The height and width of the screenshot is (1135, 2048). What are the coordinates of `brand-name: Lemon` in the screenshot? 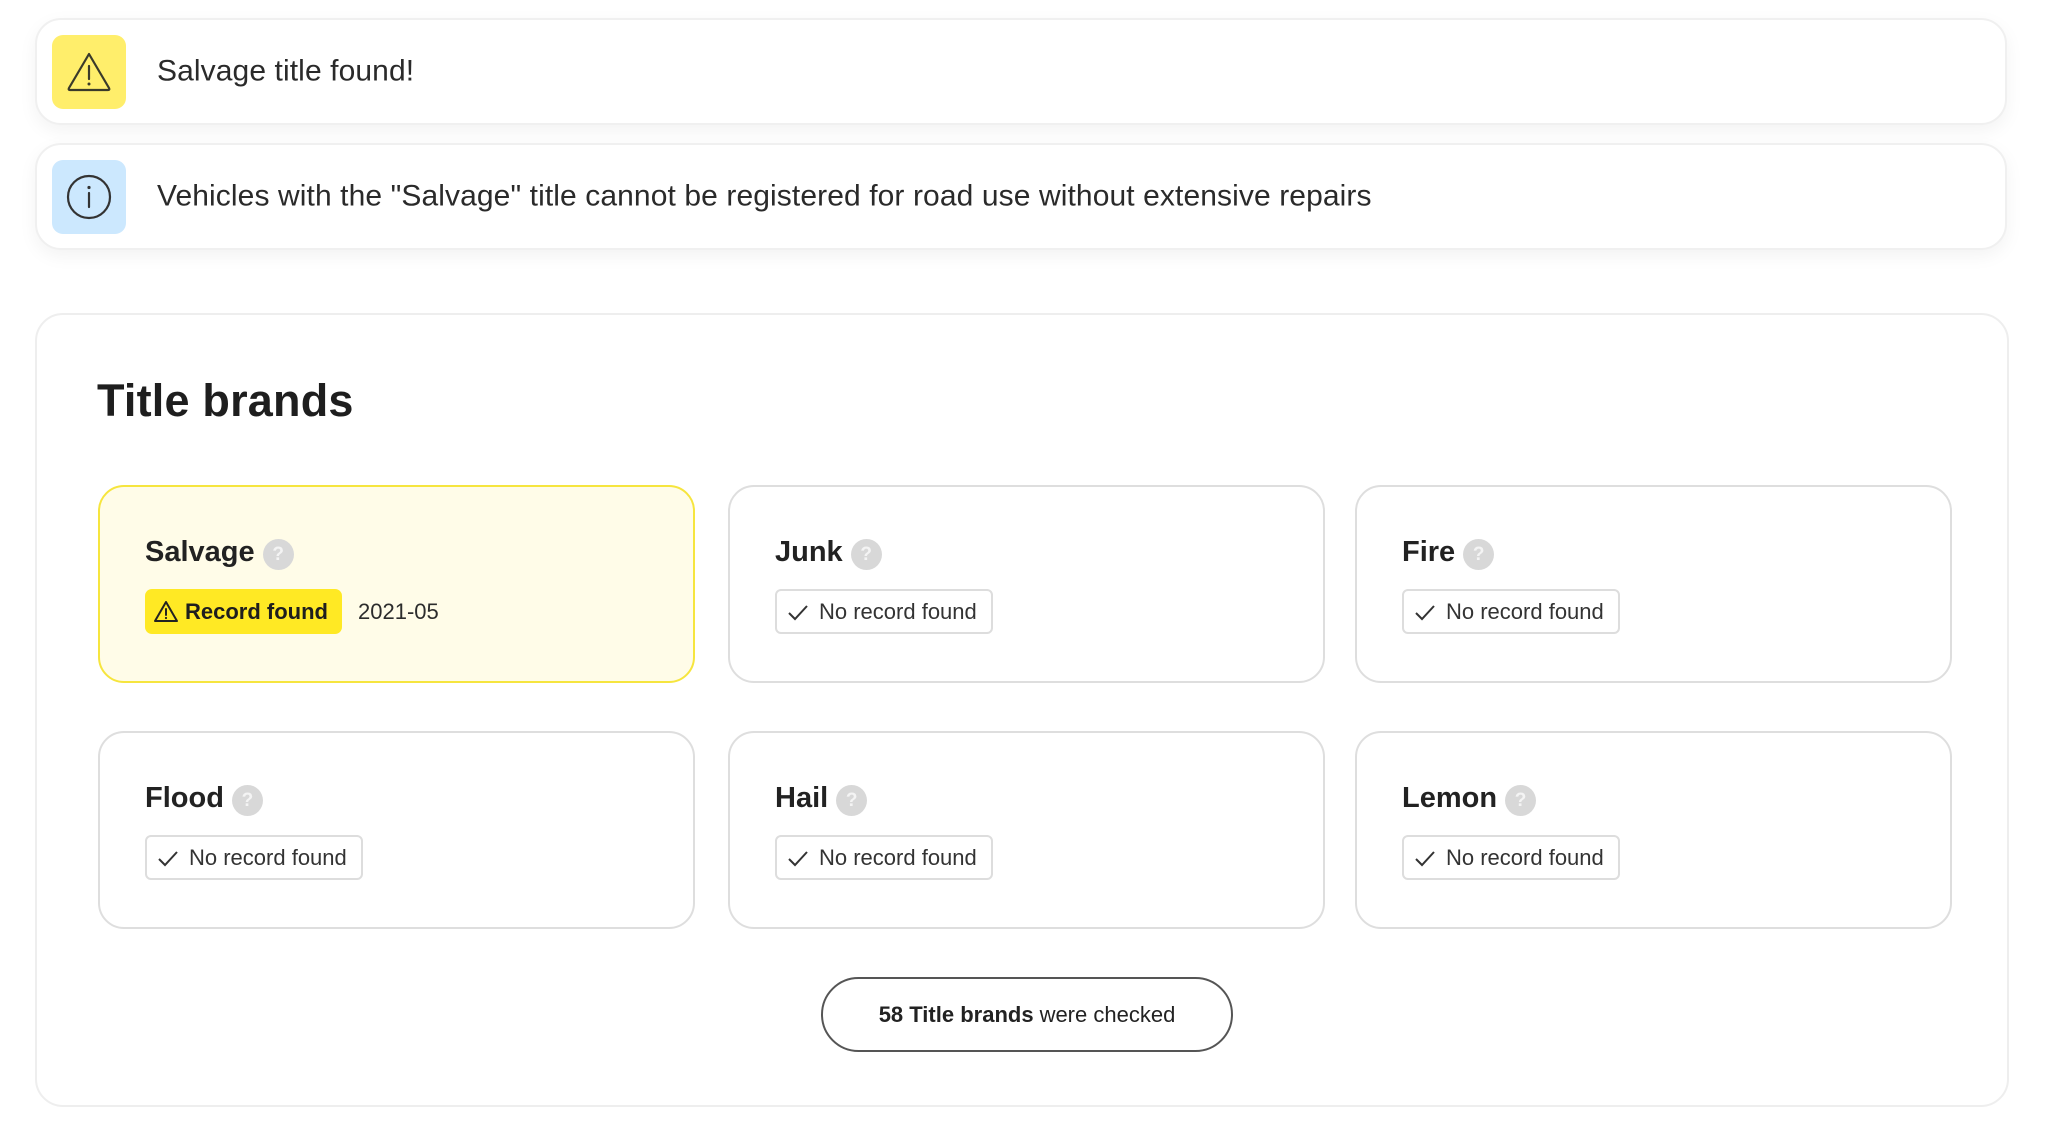 It's located at (1450, 798).